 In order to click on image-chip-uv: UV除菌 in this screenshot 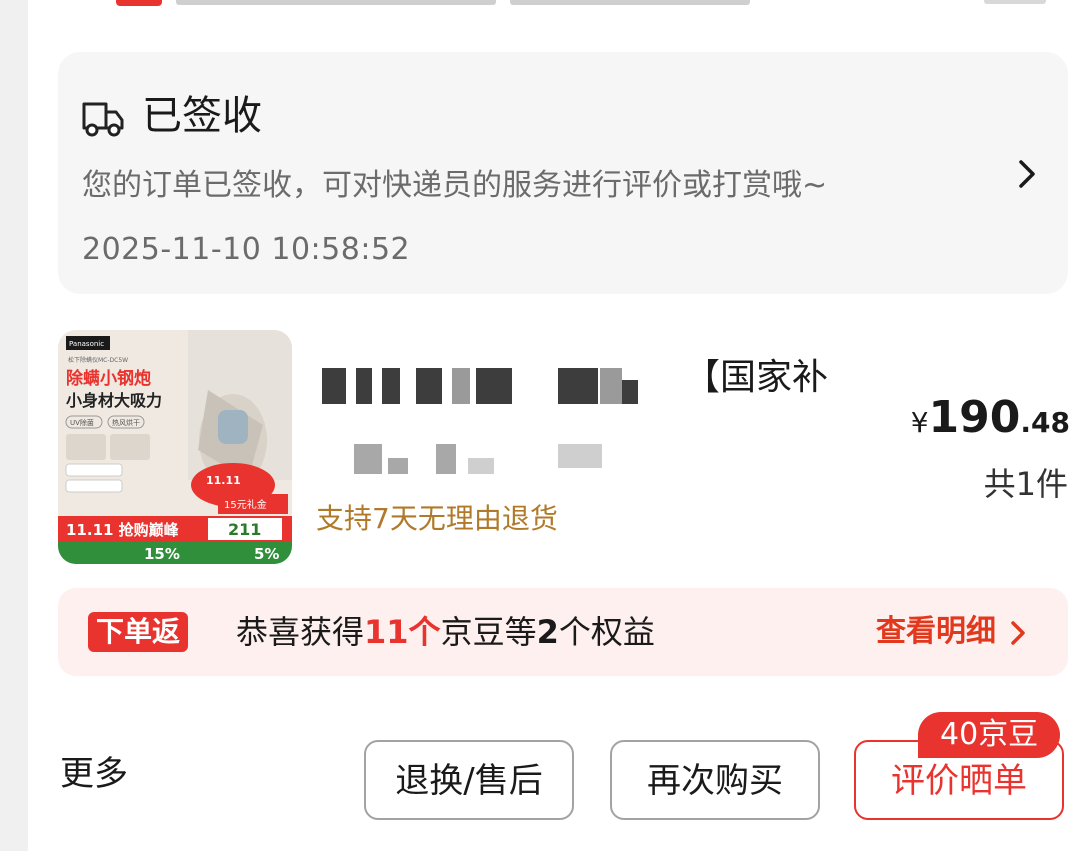, I will do `click(82, 422)`.